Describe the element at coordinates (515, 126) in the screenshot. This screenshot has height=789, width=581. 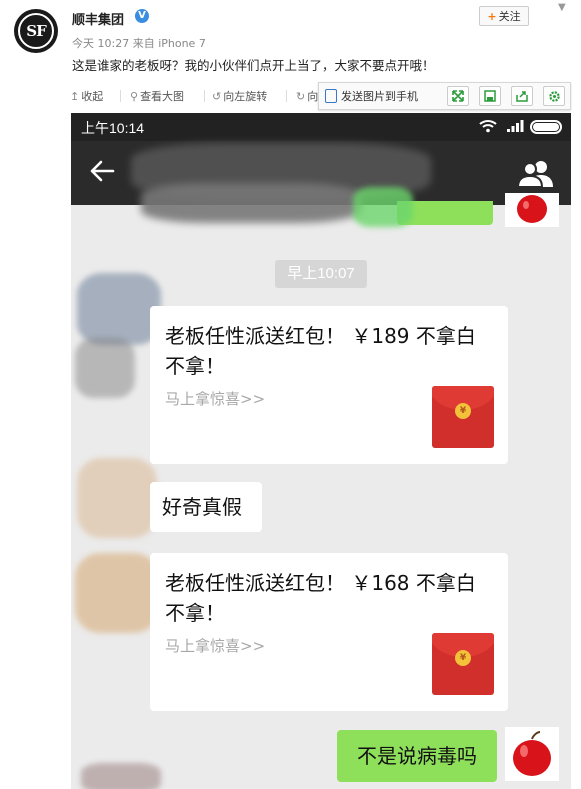
I see `signal-icon` at that location.